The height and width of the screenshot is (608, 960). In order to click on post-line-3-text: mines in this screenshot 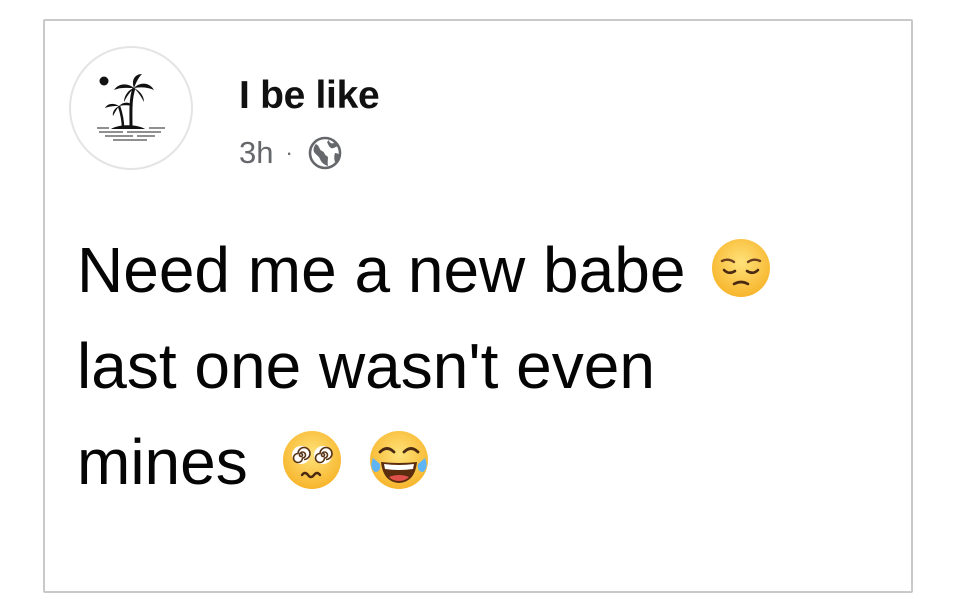, I will do `click(162, 462)`.